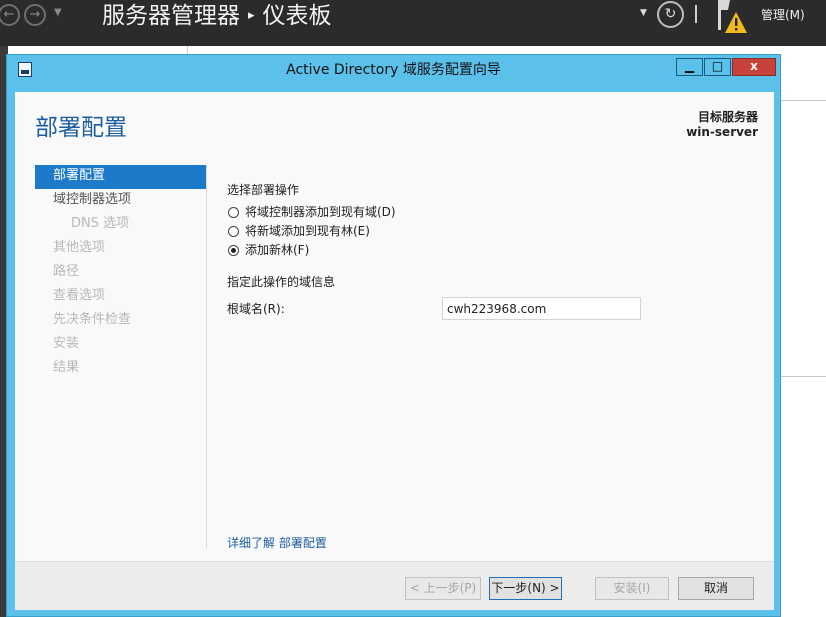 This screenshot has width=826, height=617. What do you see at coordinates (35, 15) in the screenshot?
I see `forward-arrow-icon: →` at bounding box center [35, 15].